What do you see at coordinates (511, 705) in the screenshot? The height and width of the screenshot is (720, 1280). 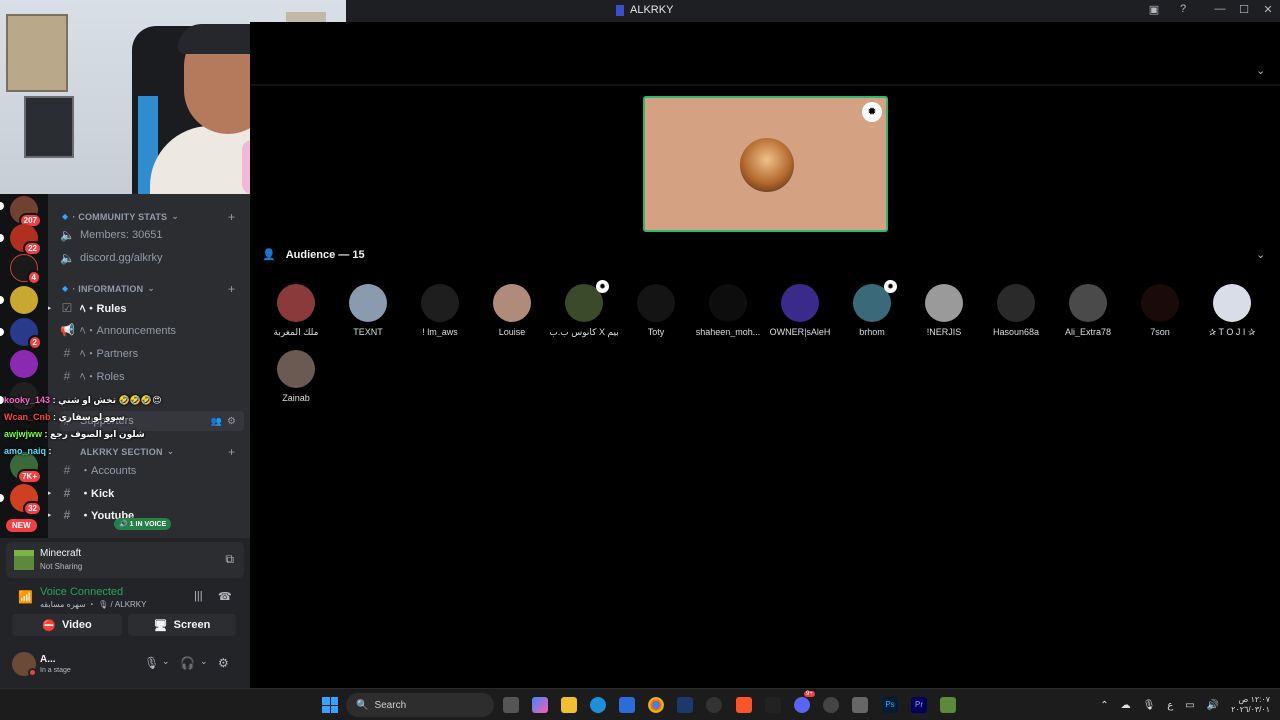 I see `task-view-icon` at bounding box center [511, 705].